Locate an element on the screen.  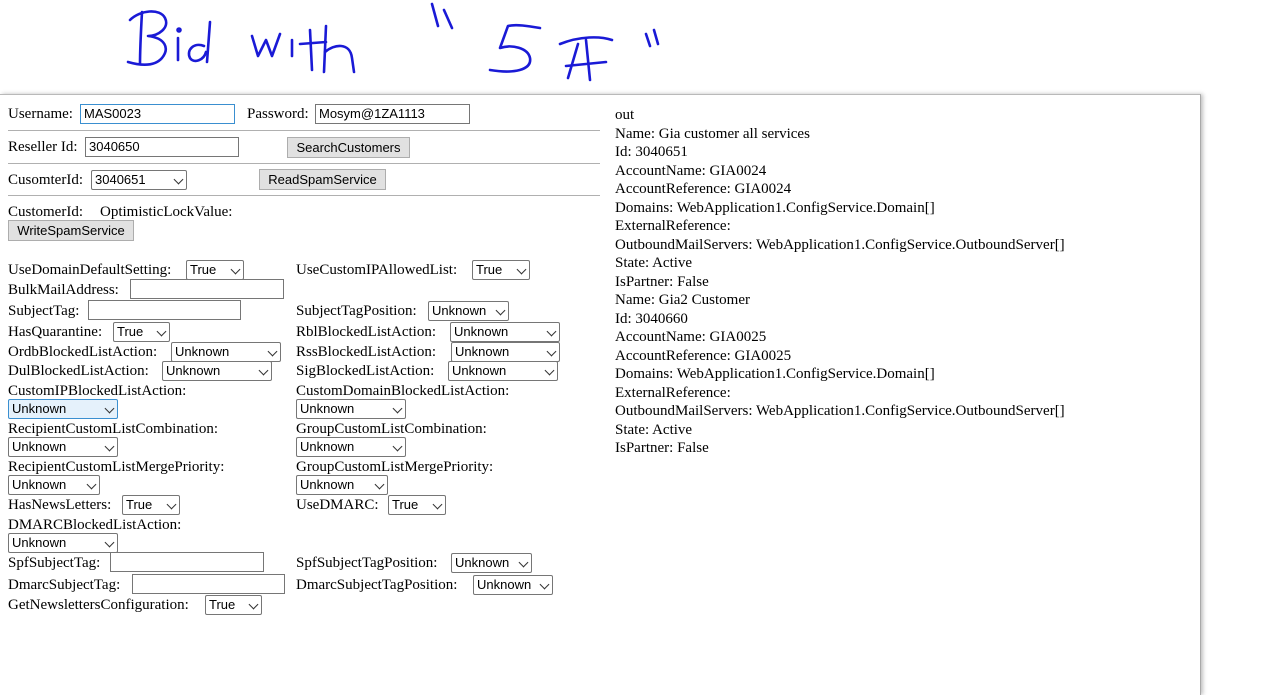
spf-subject-tag-input is located at coordinates (187, 562).